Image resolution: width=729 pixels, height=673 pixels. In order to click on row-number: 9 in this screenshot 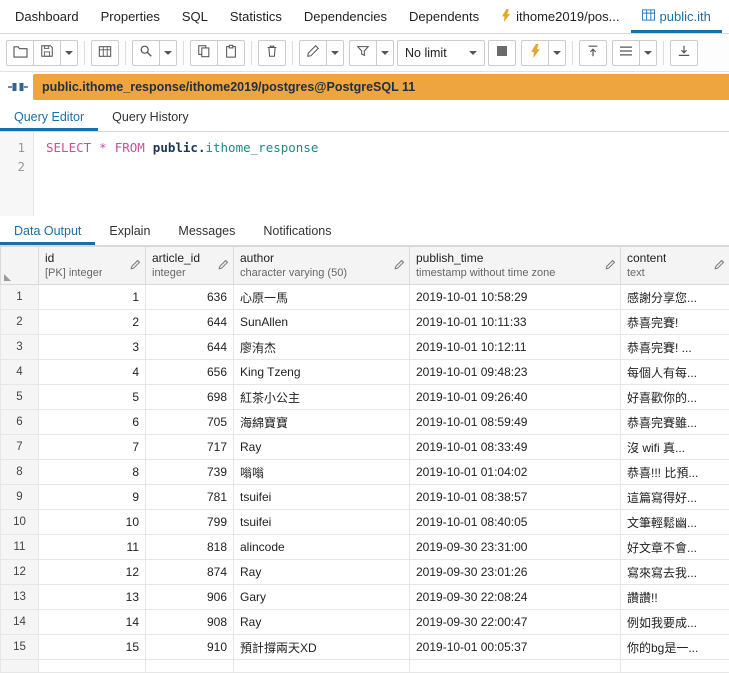, I will do `click(19, 497)`.